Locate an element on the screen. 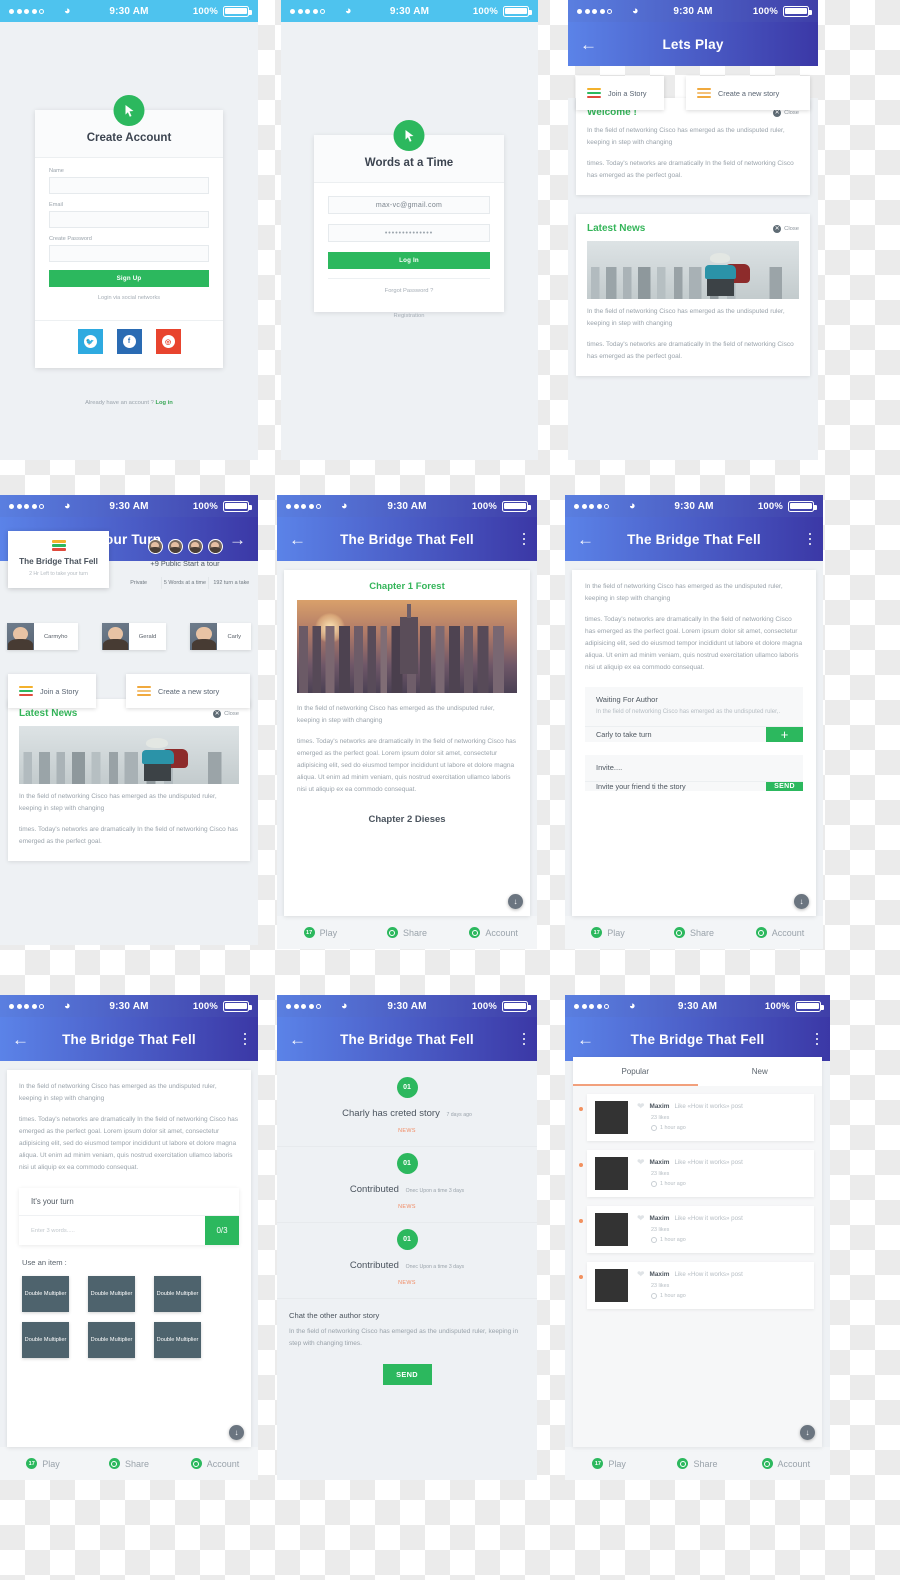 Image resolution: width=900 pixels, height=1580 pixels. list-item: Carmyho is located at coordinates (42, 636).